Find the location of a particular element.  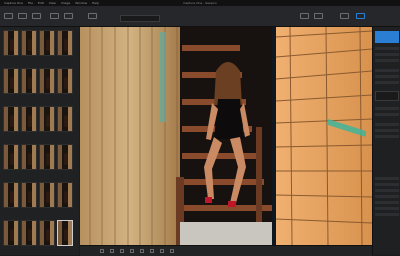

levels-graph is located at coordinates (387, 96).